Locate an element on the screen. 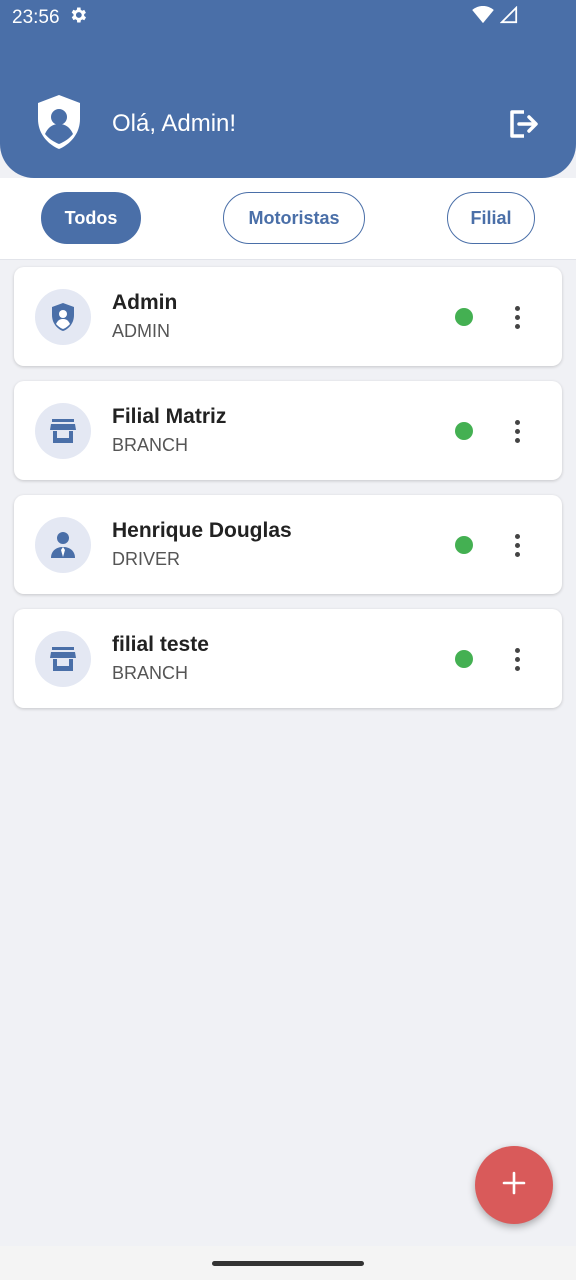  status-time: 23:56 is located at coordinates (36, 17).